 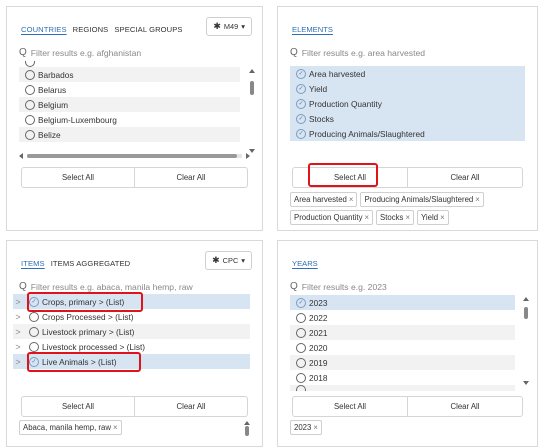 I want to click on years-list: ✓ 2023 2022 2021 2020 2019 2018, so click(x=402, y=344).